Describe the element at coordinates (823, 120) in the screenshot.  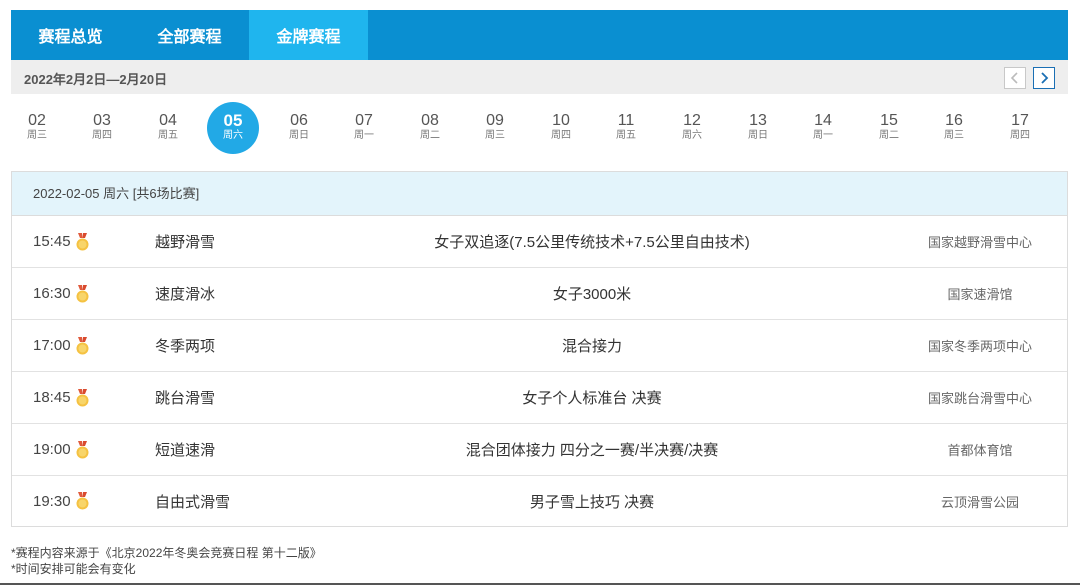
I see `day-number: 14` at that location.